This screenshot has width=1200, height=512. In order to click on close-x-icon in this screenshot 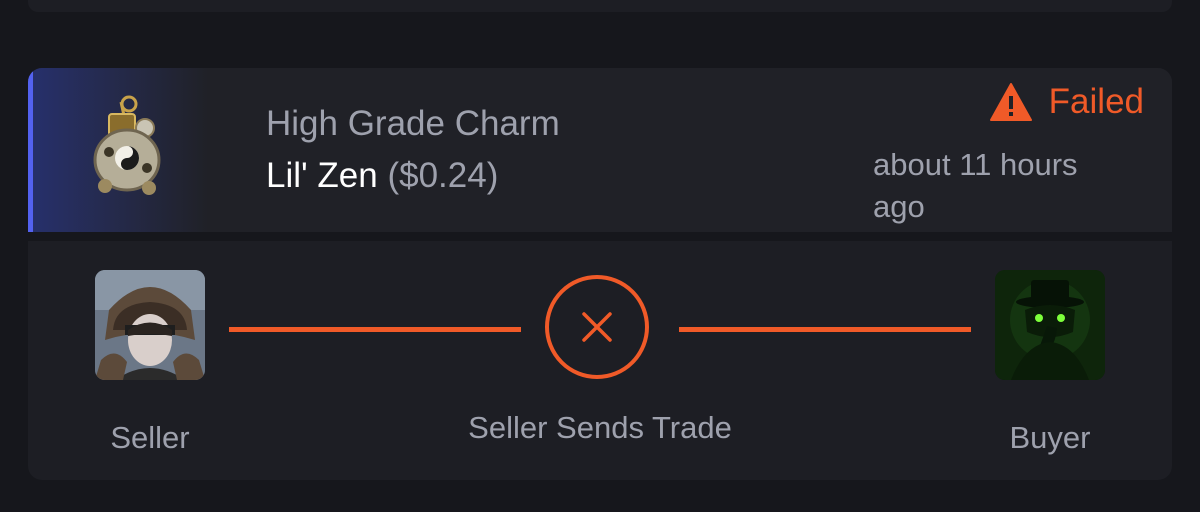, I will do `click(597, 327)`.